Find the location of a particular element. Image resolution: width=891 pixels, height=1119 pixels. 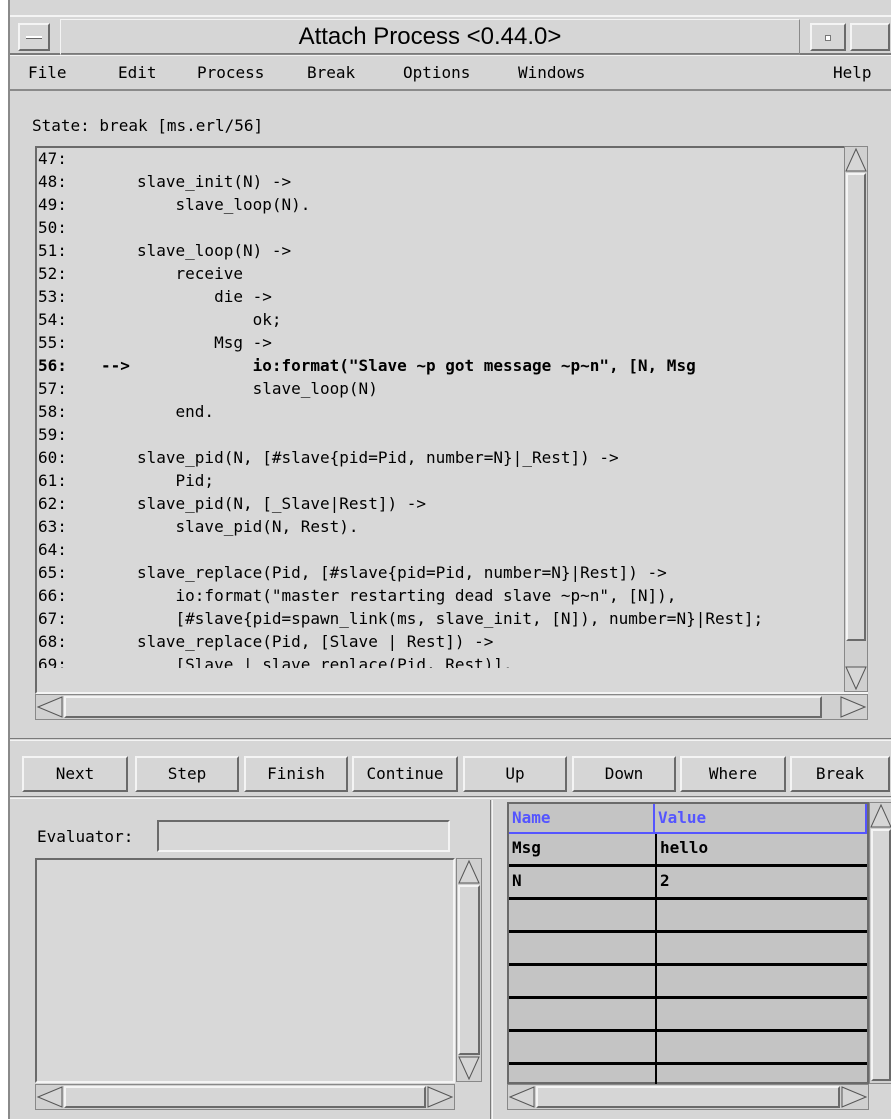

evaluator-horizontal-scrollbar is located at coordinates (245, 1097).